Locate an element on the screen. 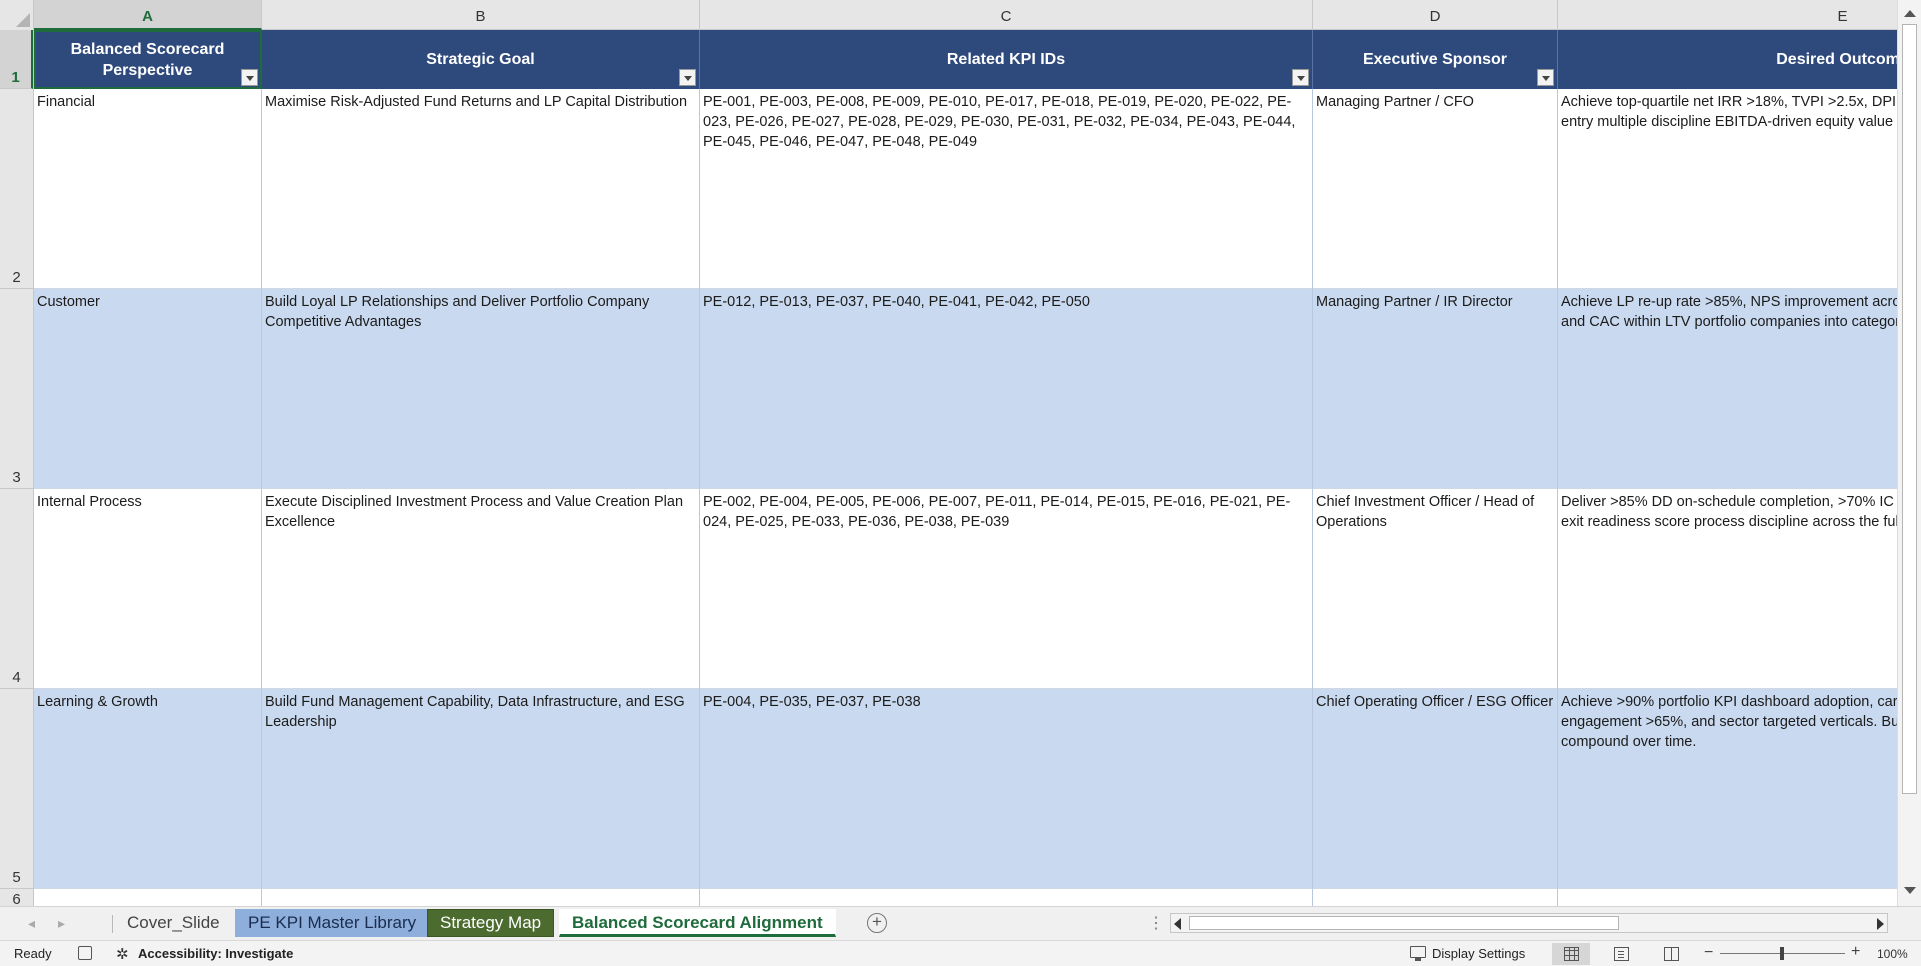 The height and width of the screenshot is (966, 1921). header-label-perspective: Balanced Scorecard Perspective is located at coordinates (147, 59).